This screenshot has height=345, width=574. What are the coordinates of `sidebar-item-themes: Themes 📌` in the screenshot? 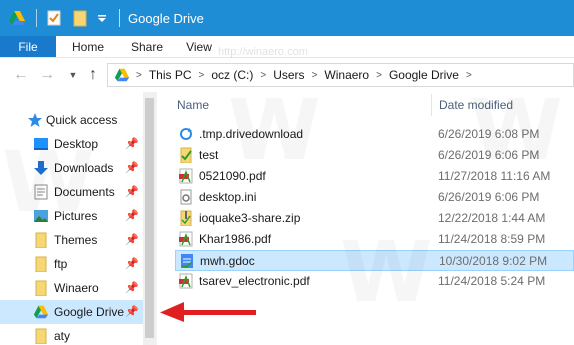 It's located at (71, 240).